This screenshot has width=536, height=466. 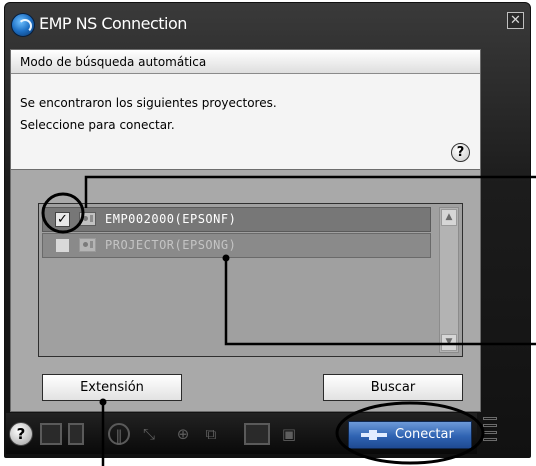 What do you see at coordinates (245, 62) in the screenshot?
I see `mode-label: Modo de búsqueda automática` at bounding box center [245, 62].